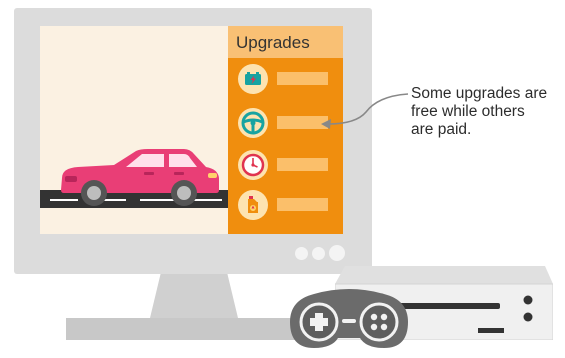 This screenshot has width=565, height=358. I want to click on steering-wheel-icon, so click(253, 123).